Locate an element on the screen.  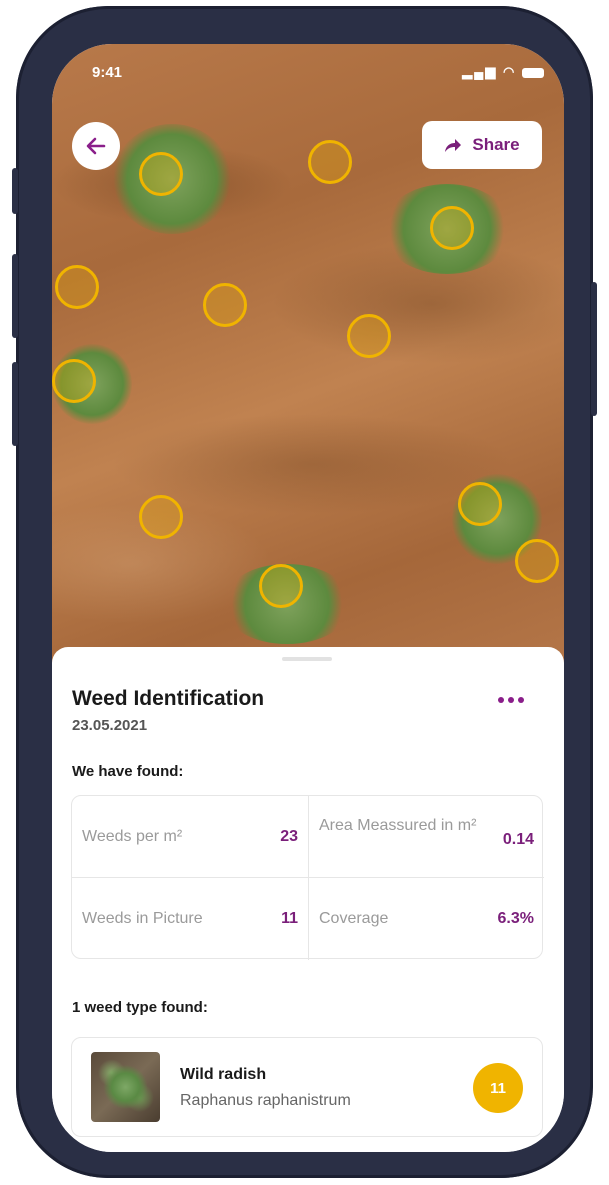
volume-down-button is located at coordinates (15, 404).